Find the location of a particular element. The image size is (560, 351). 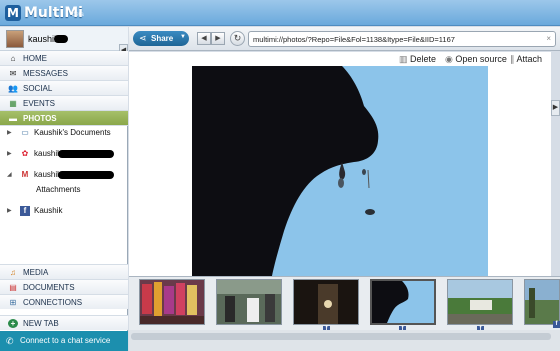

tree-item-picasa: ▶ ✿ kaushik is located at coordinates (63, 154).